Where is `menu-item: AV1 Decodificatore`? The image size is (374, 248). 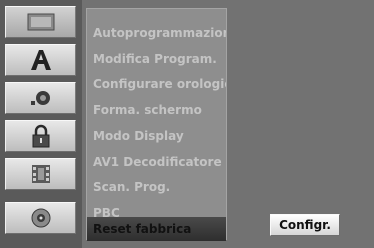
menu-item: AV1 Decodificatore is located at coordinates (156, 162).